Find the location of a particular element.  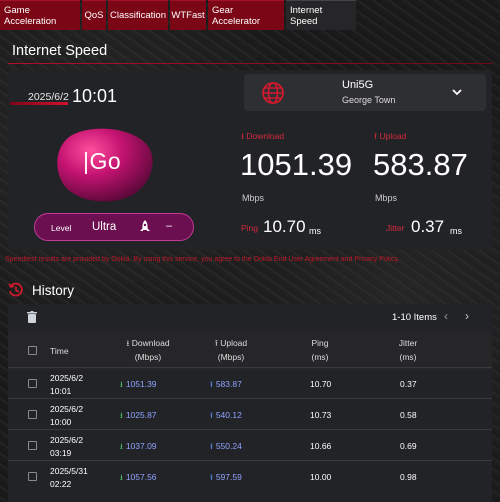

server-selector: Uni5G George Town is located at coordinates (365, 92).